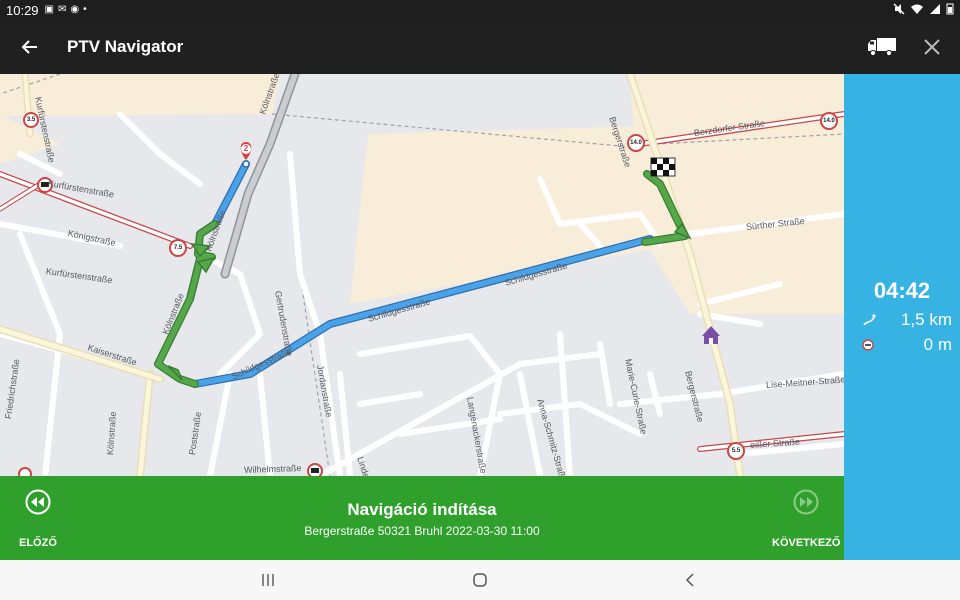 The image size is (960, 600). I want to click on system-back-button, so click(690, 580).